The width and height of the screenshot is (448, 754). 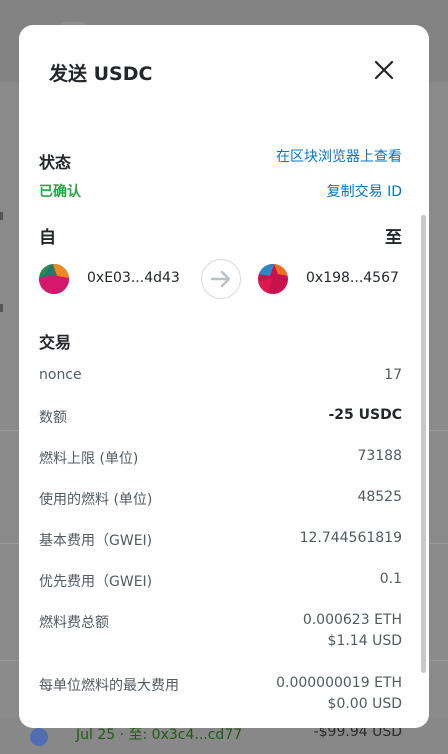 What do you see at coordinates (364, 191) in the screenshot?
I see `copy-tx-id-link: 复制交易 ID` at bounding box center [364, 191].